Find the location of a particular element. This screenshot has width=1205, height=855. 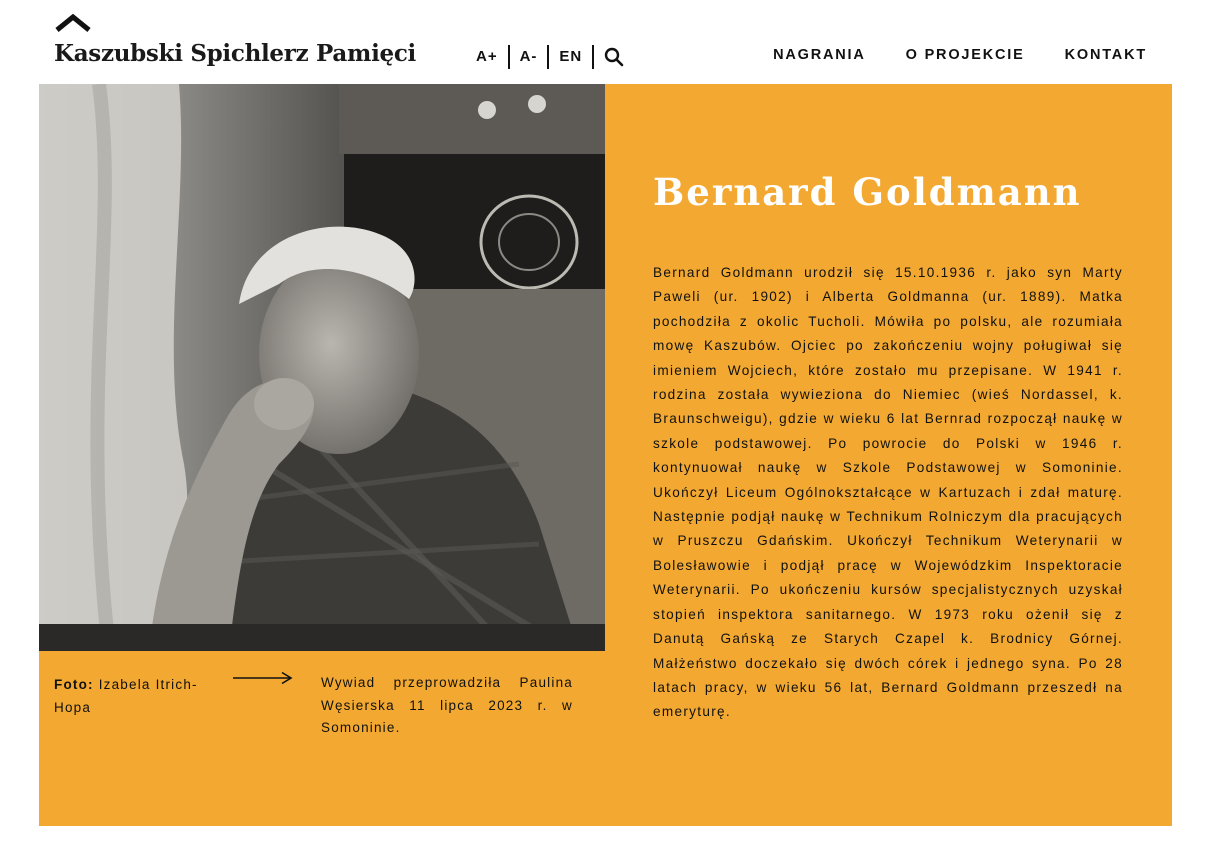

photo-credit: Foto: Izabela Itrich-Hopa is located at coordinates (139, 696).